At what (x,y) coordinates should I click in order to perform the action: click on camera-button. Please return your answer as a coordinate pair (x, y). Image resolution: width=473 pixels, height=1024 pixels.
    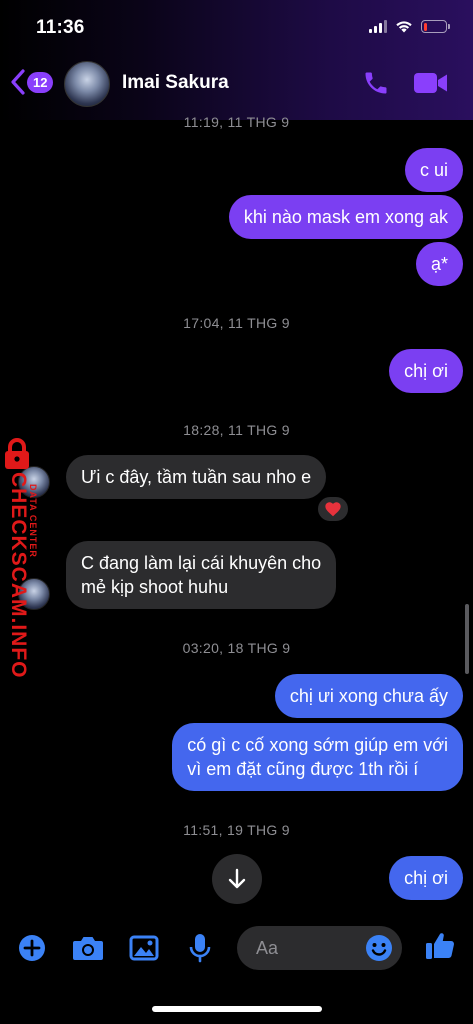
    Looking at the image, I should click on (88, 950).